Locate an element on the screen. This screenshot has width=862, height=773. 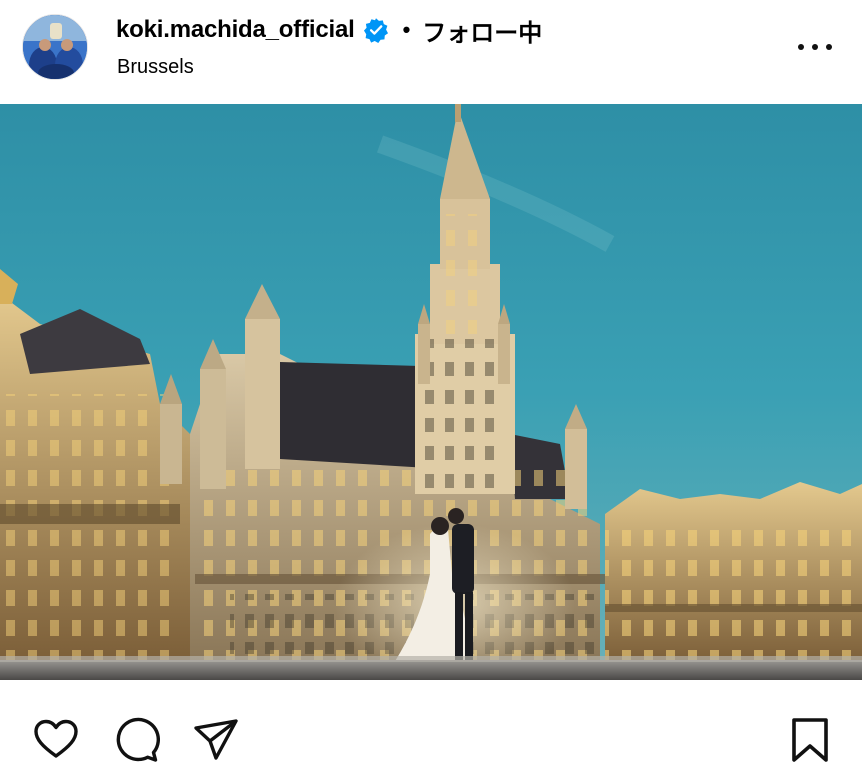
heart-icon is located at coordinates (56, 740).